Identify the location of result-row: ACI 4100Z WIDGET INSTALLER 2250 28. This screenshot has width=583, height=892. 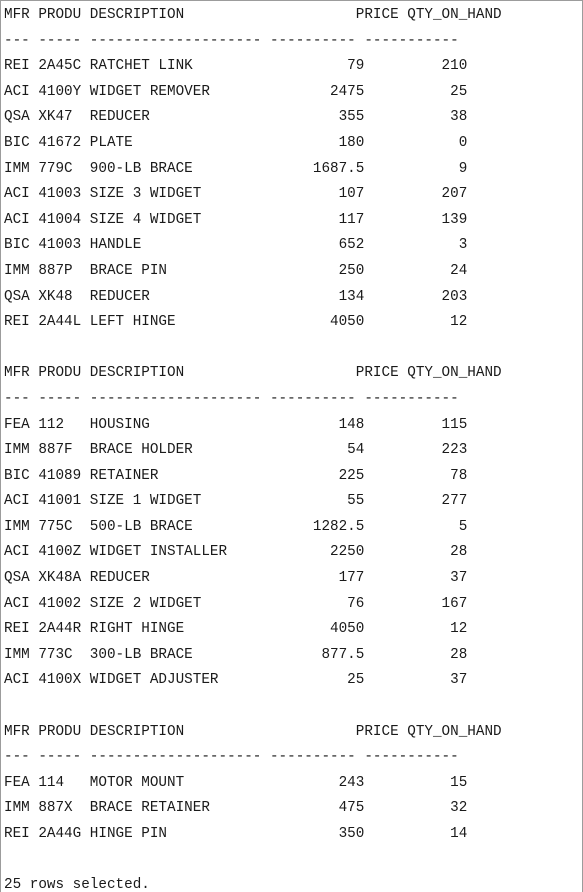
(236, 552).